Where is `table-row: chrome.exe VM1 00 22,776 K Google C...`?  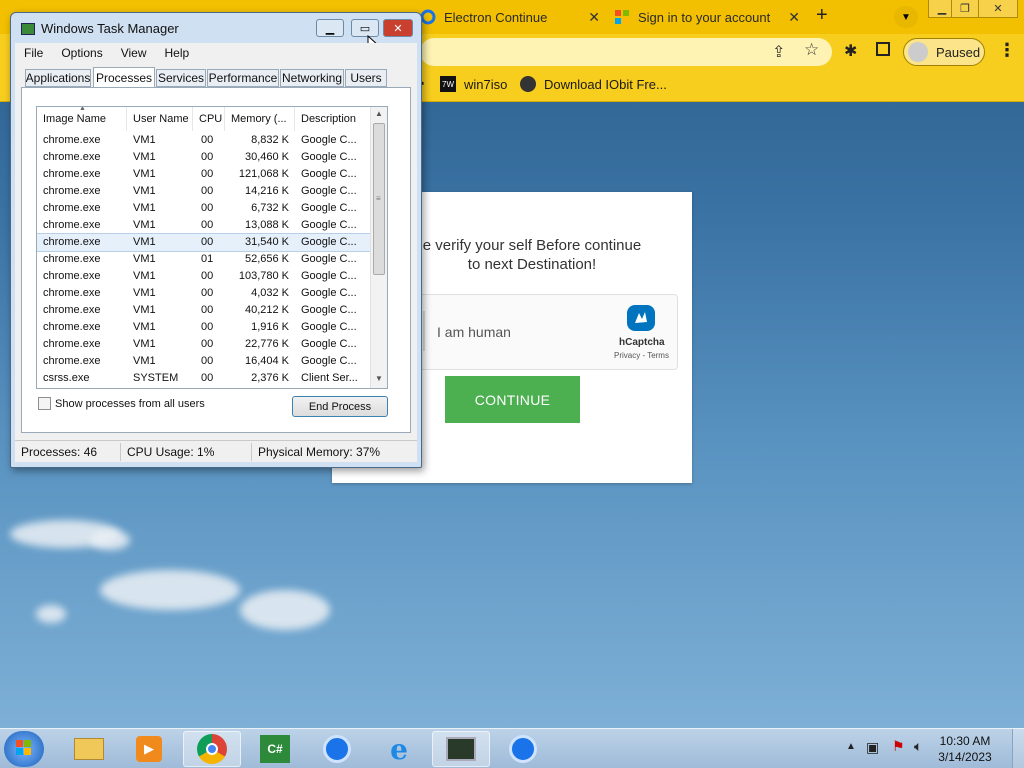
table-row: chrome.exe VM1 00 22,776 K Google C... is located at coordinates (204, 344).